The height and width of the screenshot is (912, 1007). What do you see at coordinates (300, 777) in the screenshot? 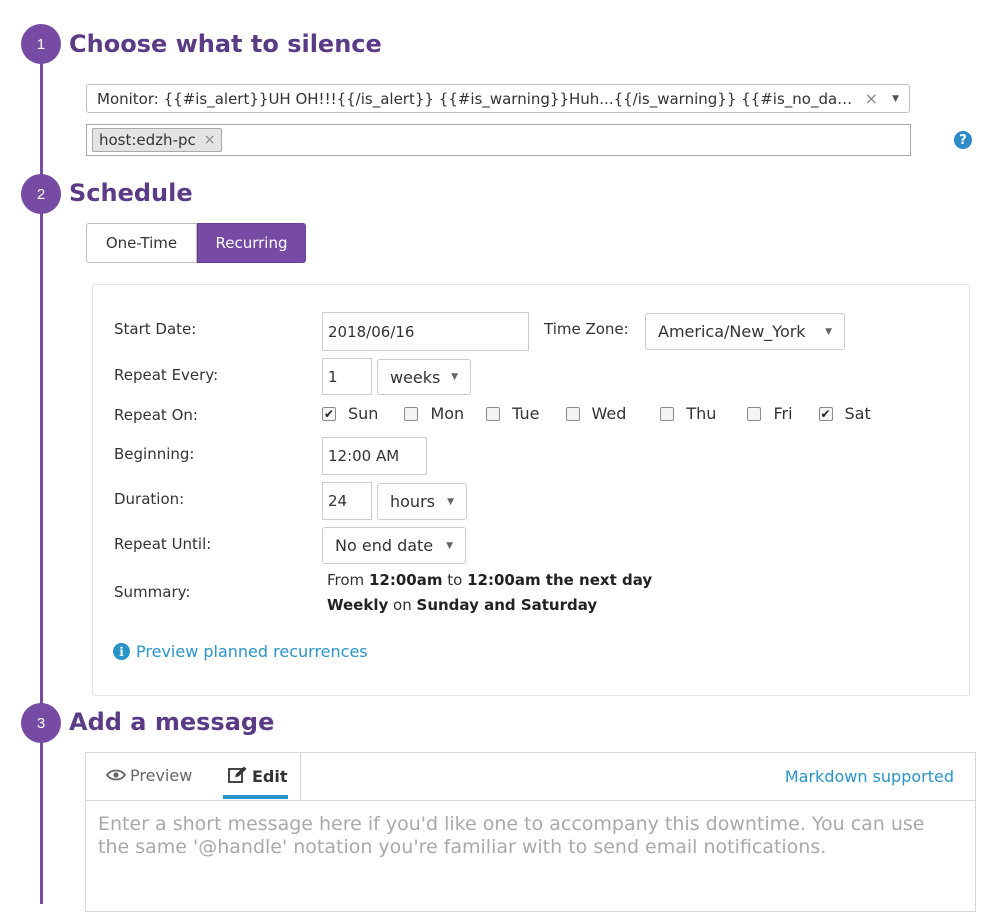
I see `tab-divider` at bounding box center [300, 777].